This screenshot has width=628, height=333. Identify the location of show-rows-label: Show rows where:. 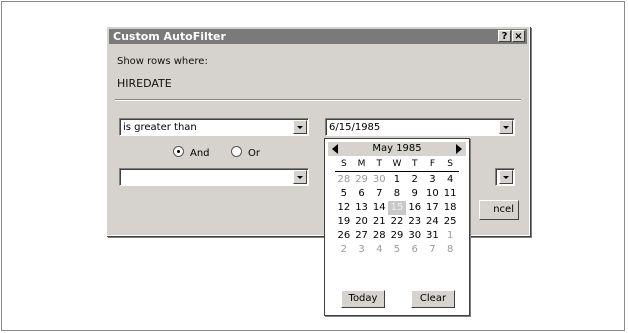
(162, 61).